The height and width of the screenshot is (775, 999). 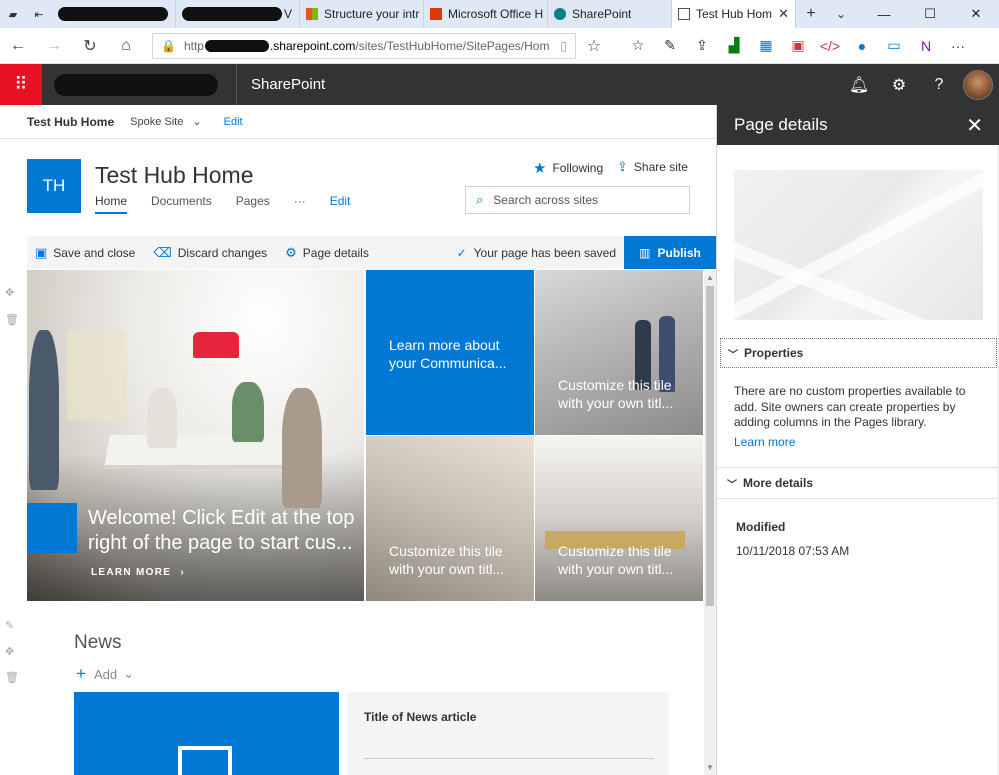 I want to click on canvas-scrollbar: ▲ ▼, so click(x=710, y=522).